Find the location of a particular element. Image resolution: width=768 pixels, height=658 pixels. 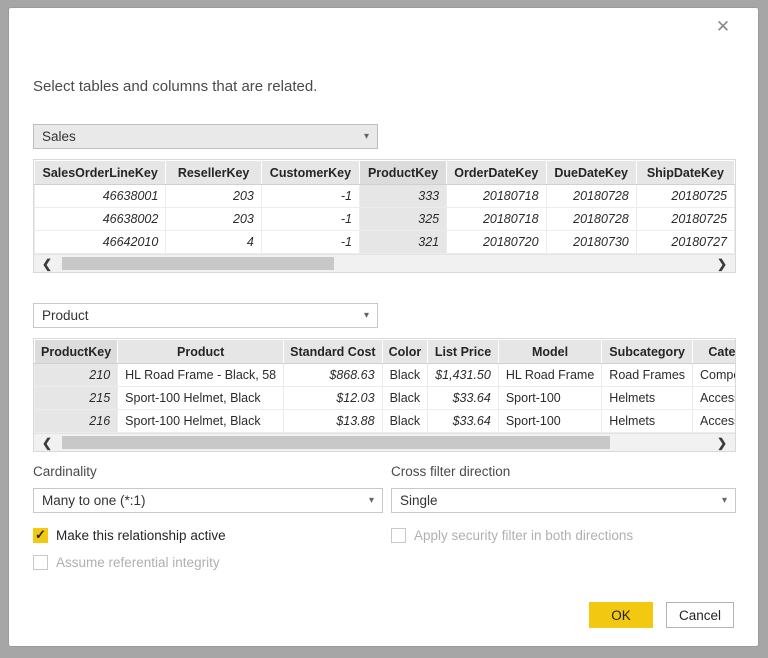

column-header: CustomerKey is located at coordinates (310, 172).